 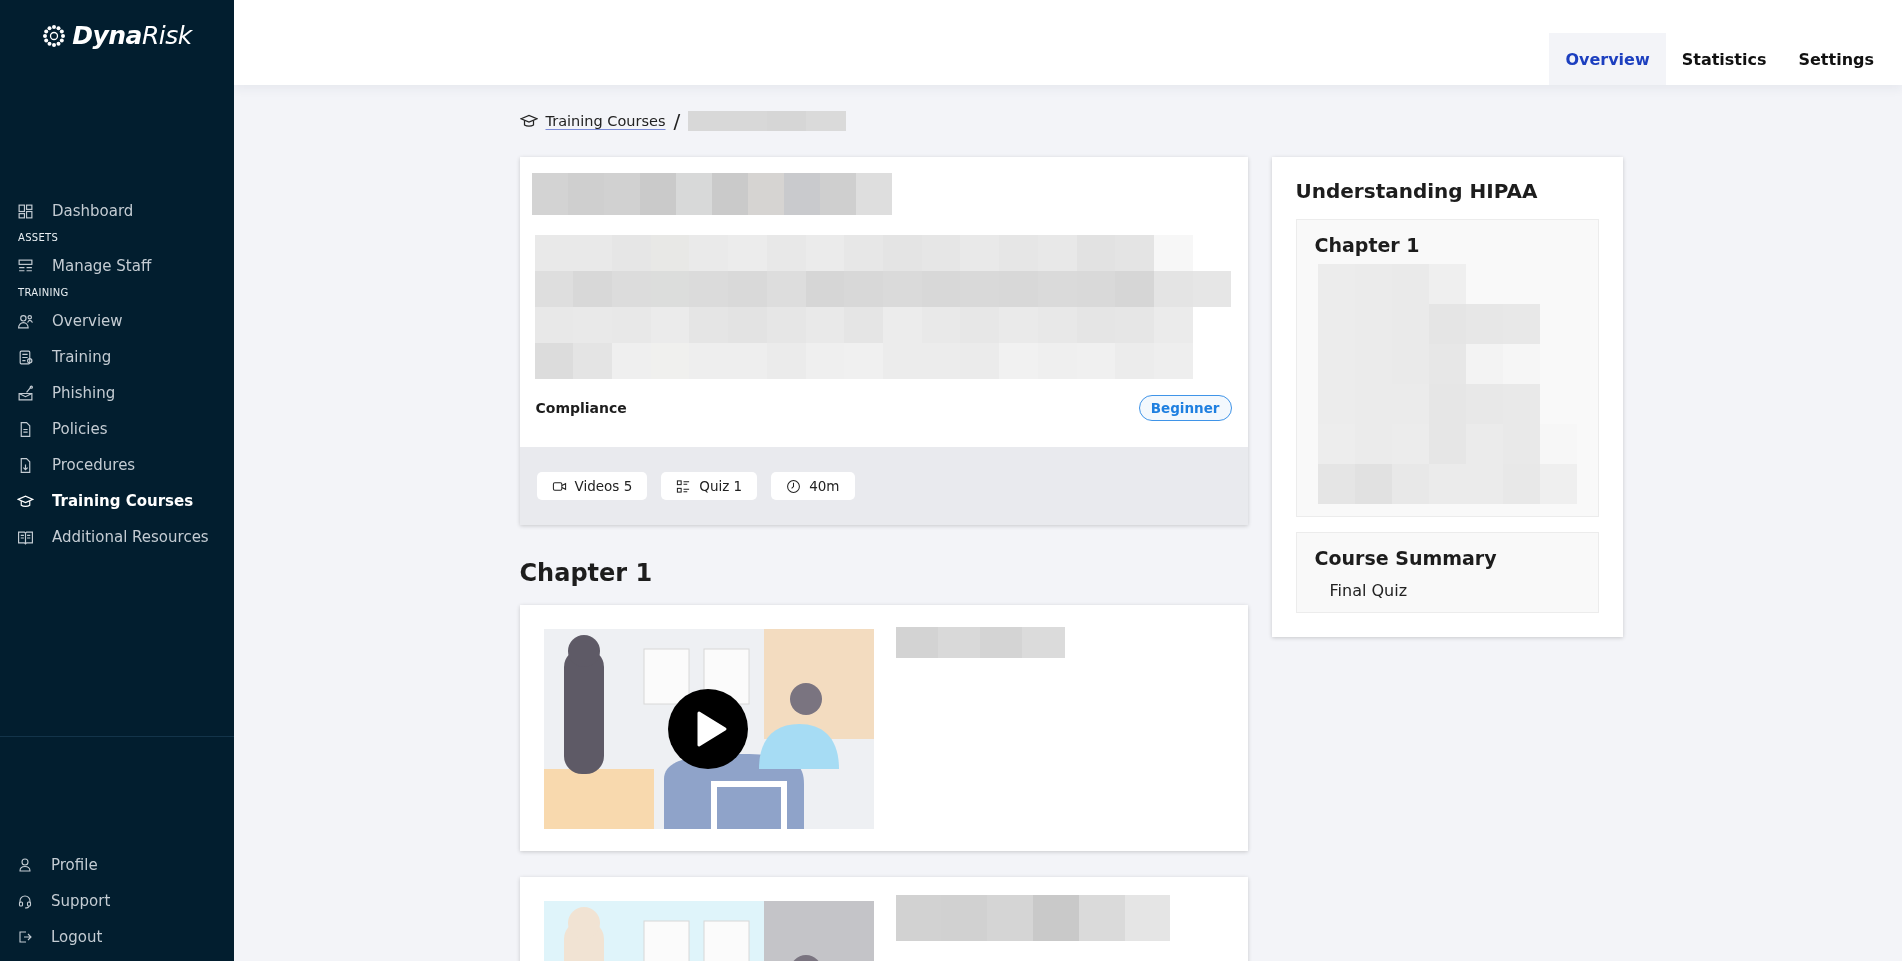 I want to click on stat-label: Videos 5, so click(x=603, y=486).